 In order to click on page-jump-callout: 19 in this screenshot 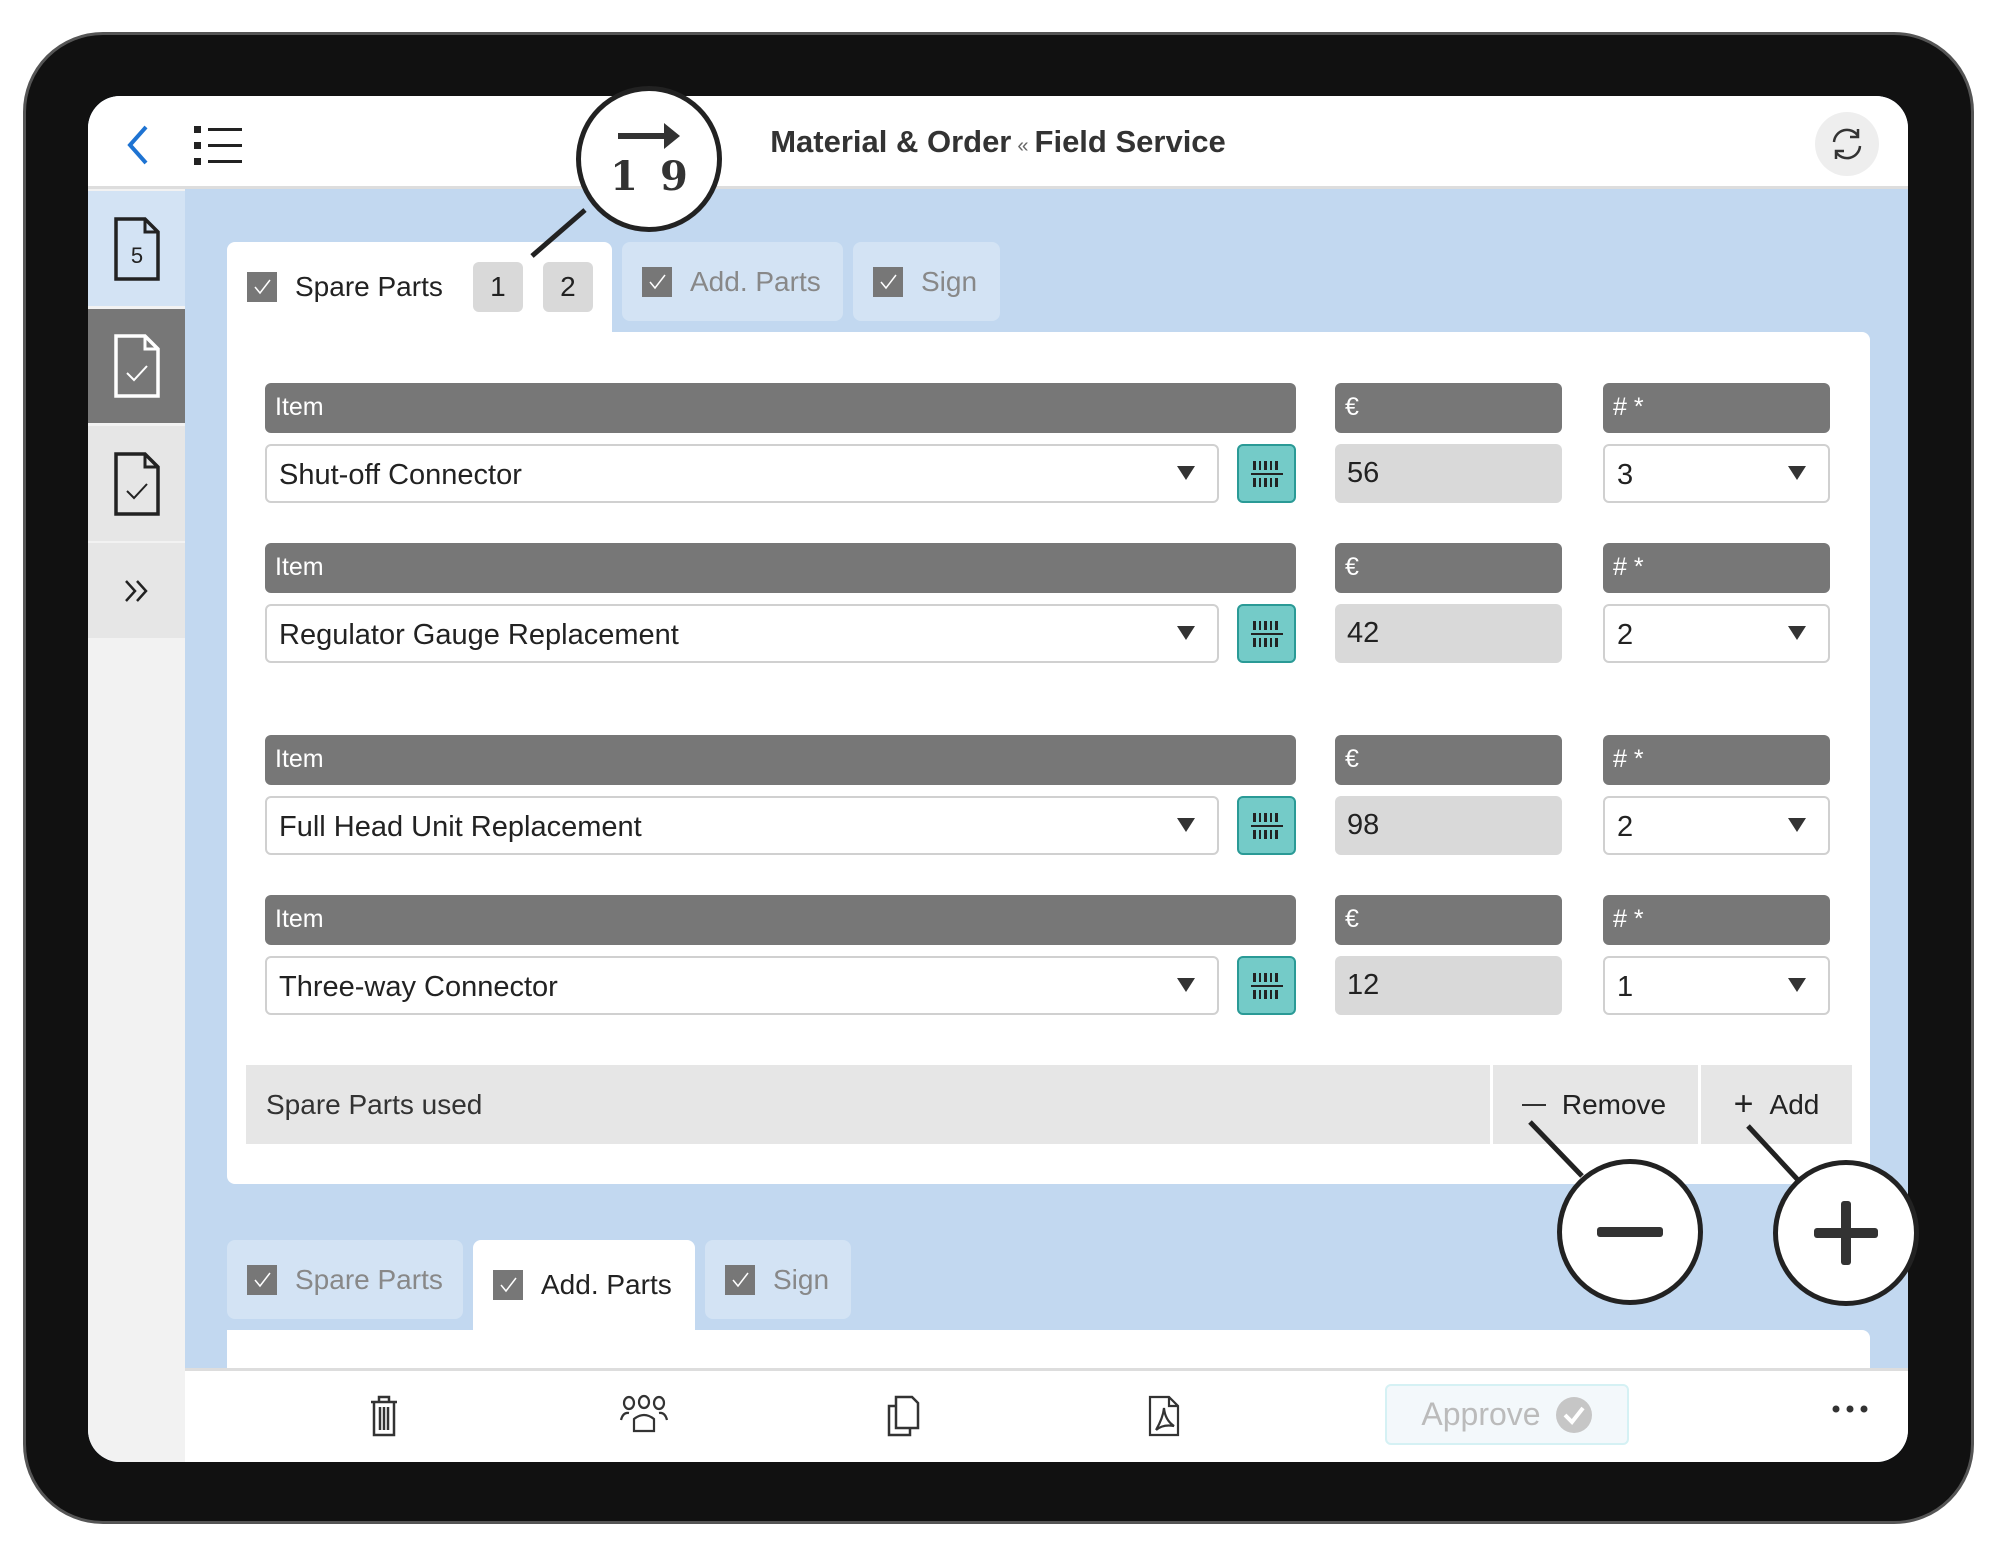, I will do `click(649, 159)`.